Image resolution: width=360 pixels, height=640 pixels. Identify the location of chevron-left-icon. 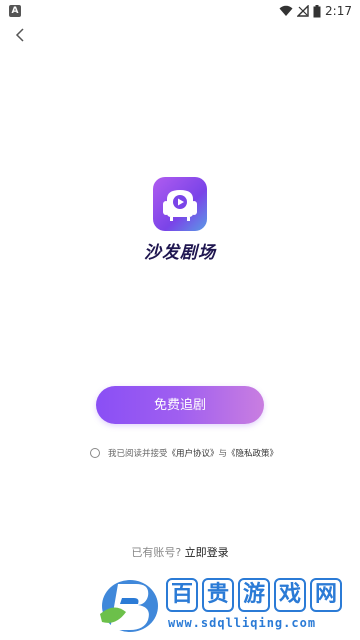
(19, 35).